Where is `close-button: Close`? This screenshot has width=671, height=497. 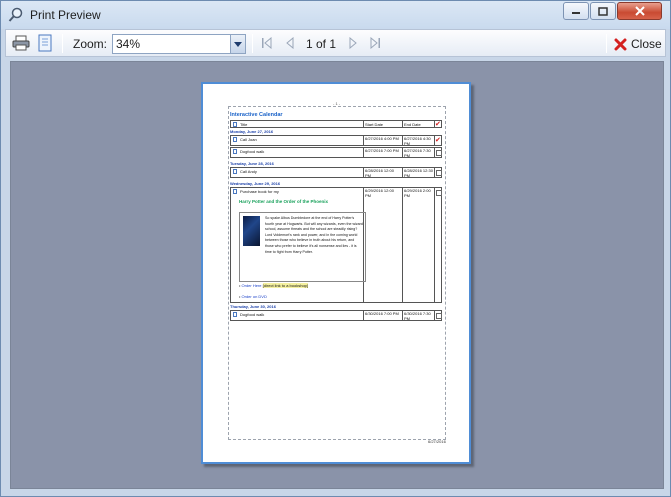 close-button: Close is located at coordinates (638, 44).